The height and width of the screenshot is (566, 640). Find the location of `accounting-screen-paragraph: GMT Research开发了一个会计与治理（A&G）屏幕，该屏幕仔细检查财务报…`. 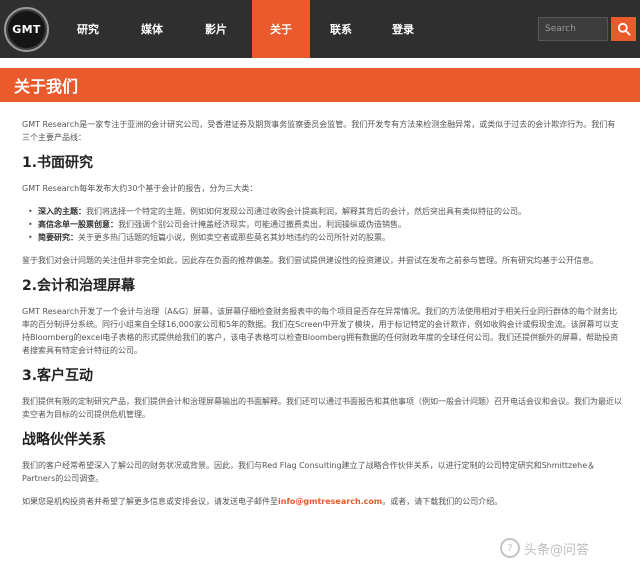

accounting-screen-paragraph: GMT Research开发了一个会计与治理（A&G）屏幕，该屏幕仔细检查财务报… is located at coordinates (320, 331).